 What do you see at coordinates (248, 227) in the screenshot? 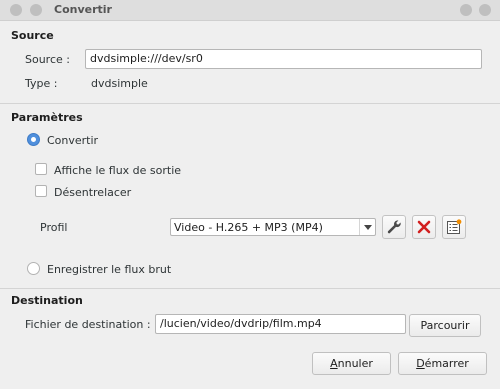
I see `profile-select-value: Video - H.265 + MP3 (MP4)` at bounding box center [248, 227].